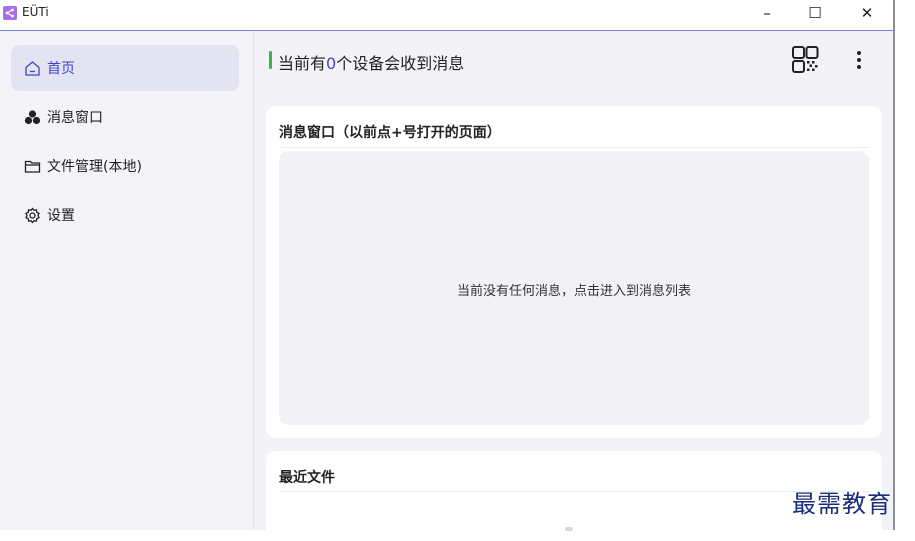 The height and width of the screenshot is (541, 915). What do you see at coordinates (573, 291) in the screenshot?
I see `empty-message-text: 当前没有任何消息，点击进入到消息列表` at bounding box center [573, 291].